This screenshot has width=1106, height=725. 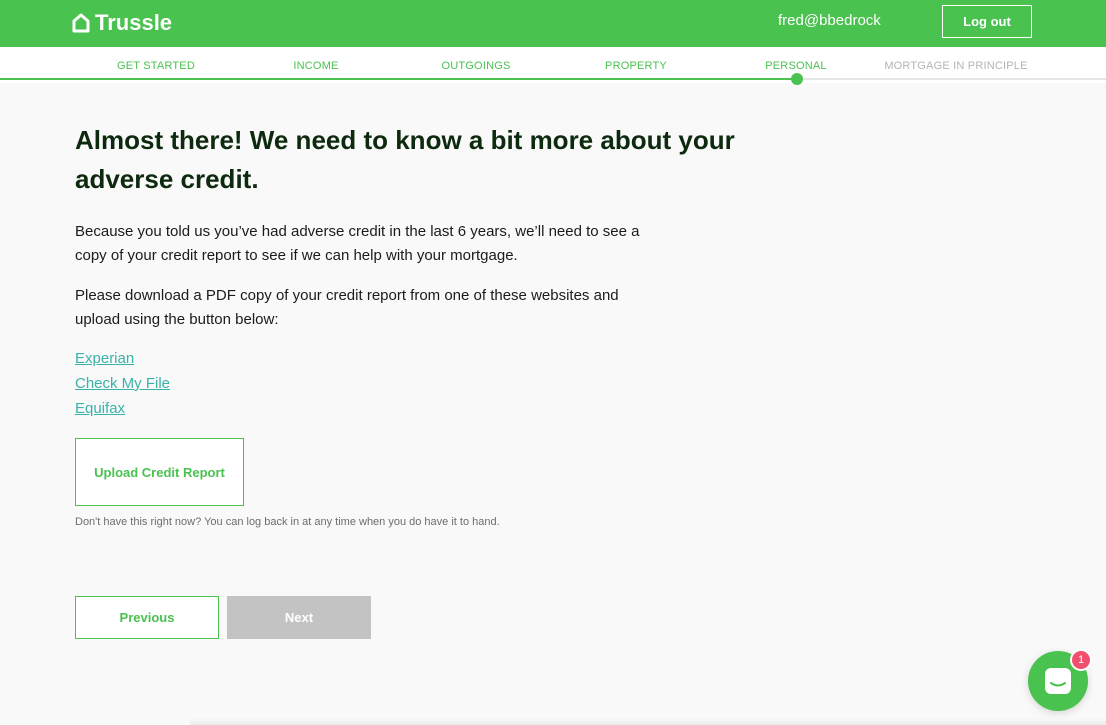 I want to click on user-email: fred@bbedrock, so click(x=829, y=20).